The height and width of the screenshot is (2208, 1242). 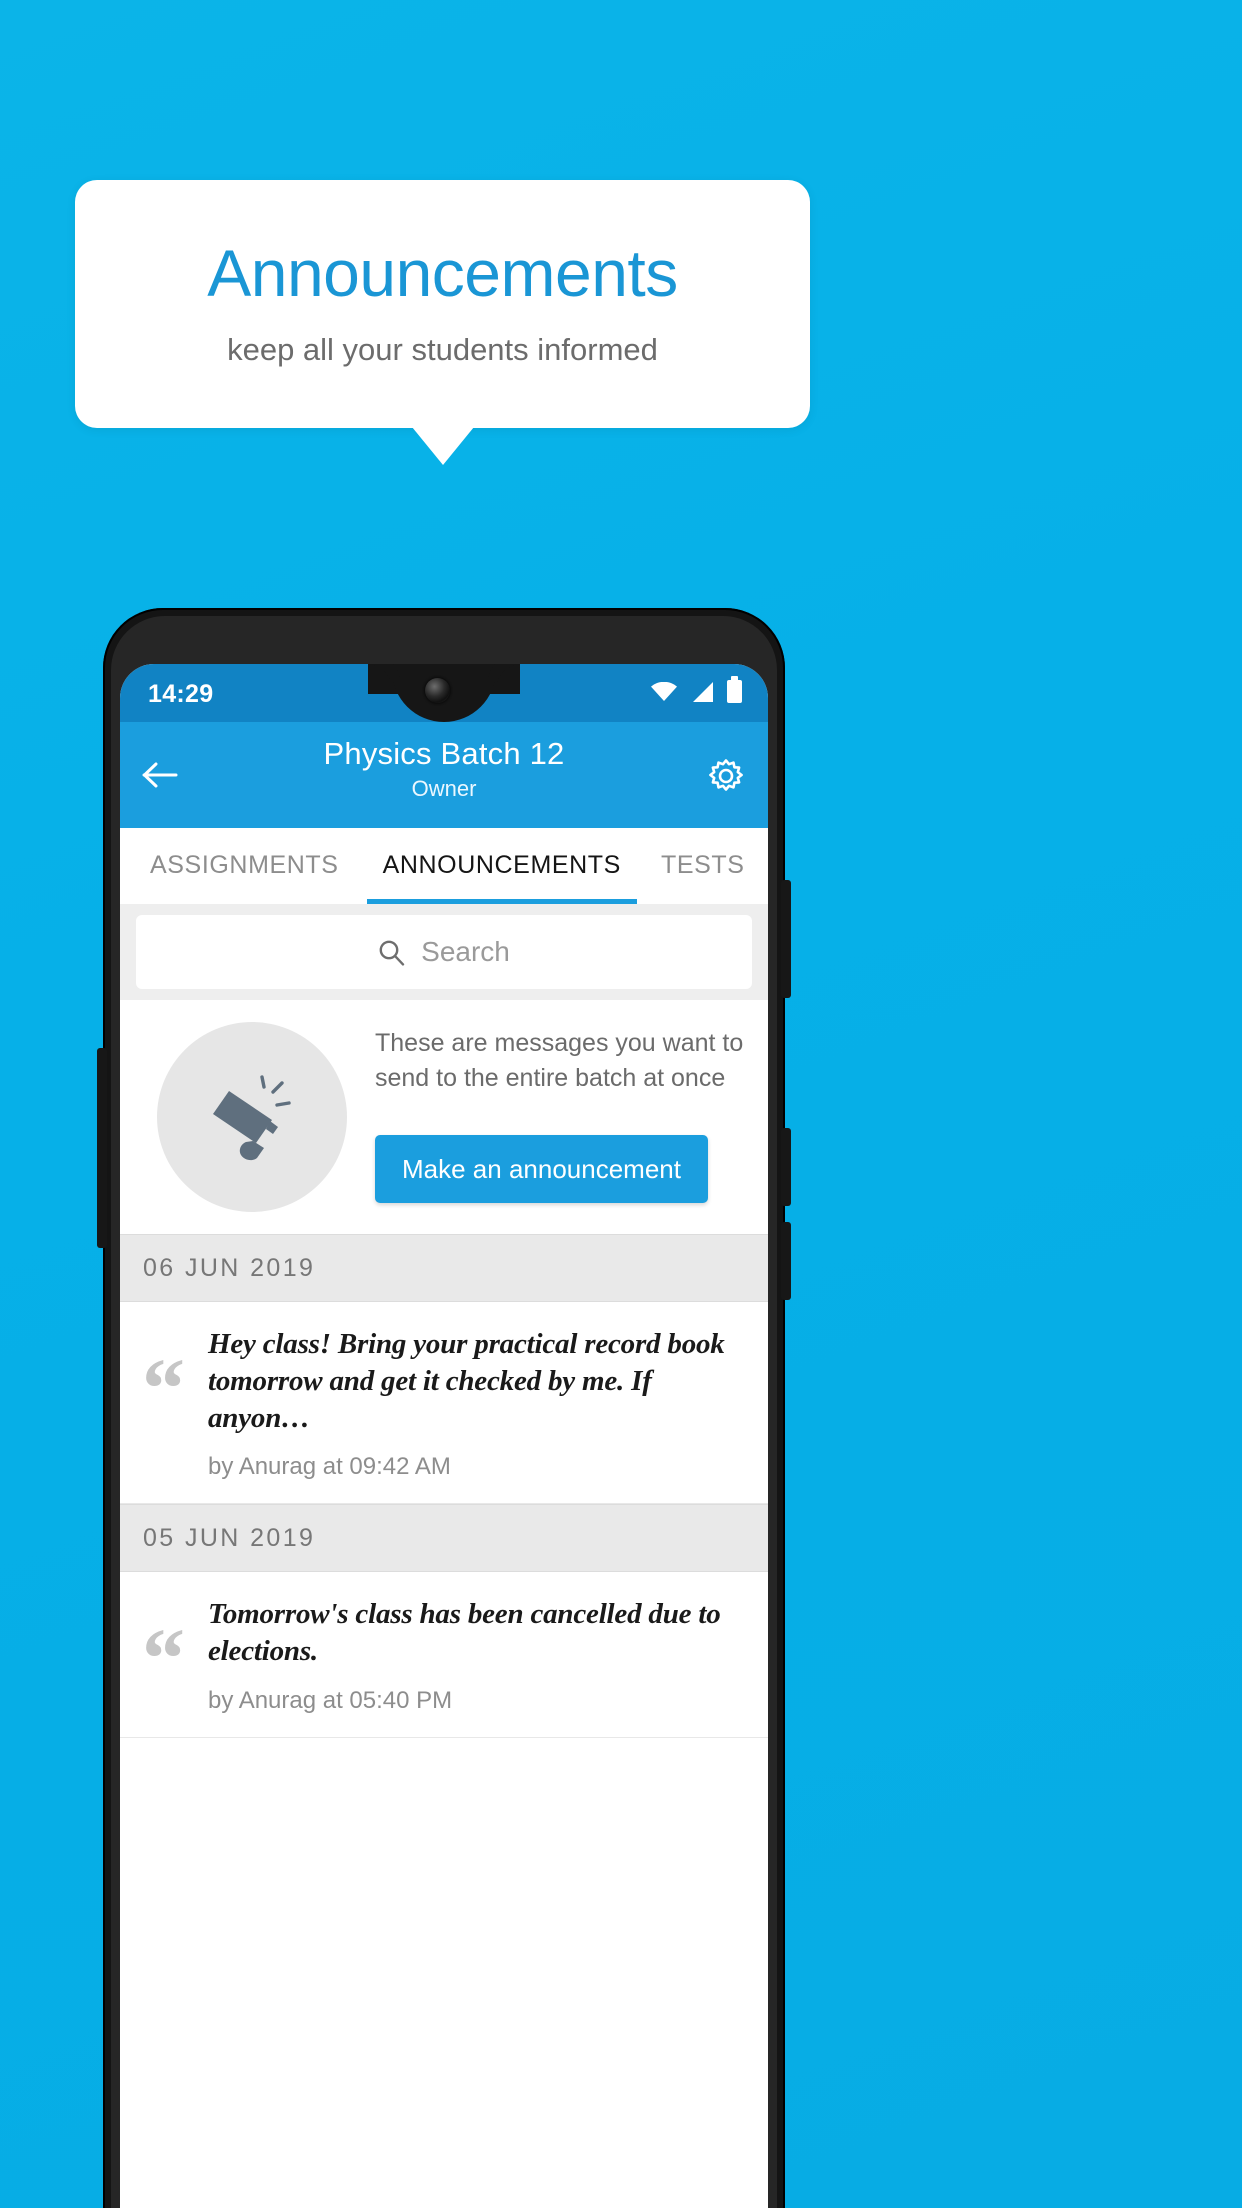 What do you see at coordinates (443, 446) in the screenshot?
I see `callout-tail` at bounding box center [443, 446].